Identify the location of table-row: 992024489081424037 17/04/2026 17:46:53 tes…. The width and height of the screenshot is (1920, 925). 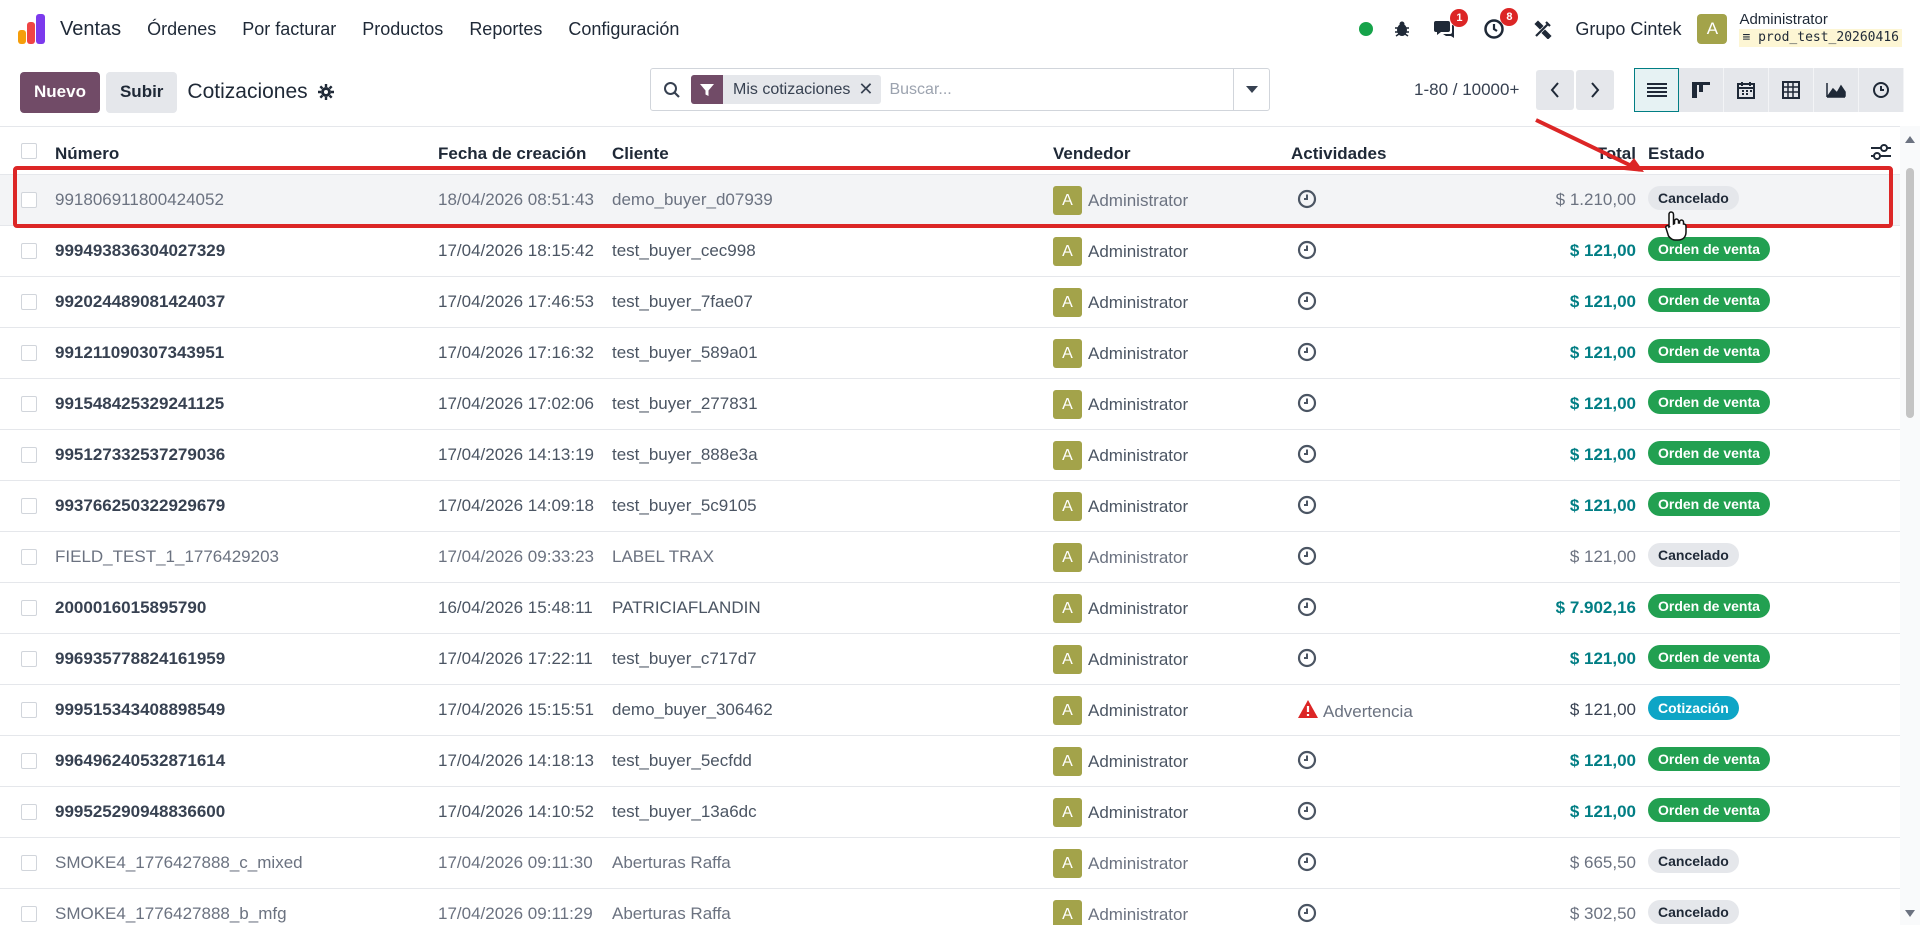
(950, 301).